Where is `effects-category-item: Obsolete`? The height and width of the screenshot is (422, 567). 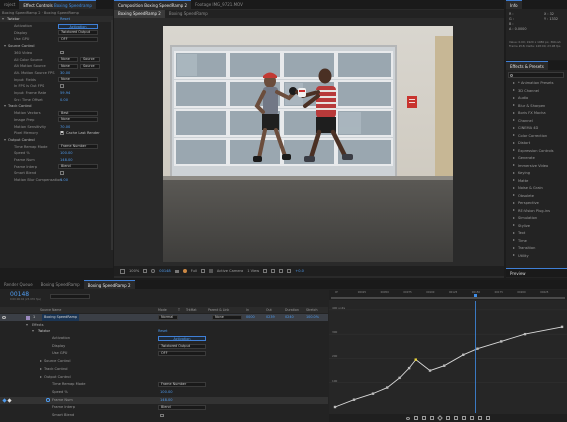 effects-category-item: Obsolete is located at coordinates (536, 196).